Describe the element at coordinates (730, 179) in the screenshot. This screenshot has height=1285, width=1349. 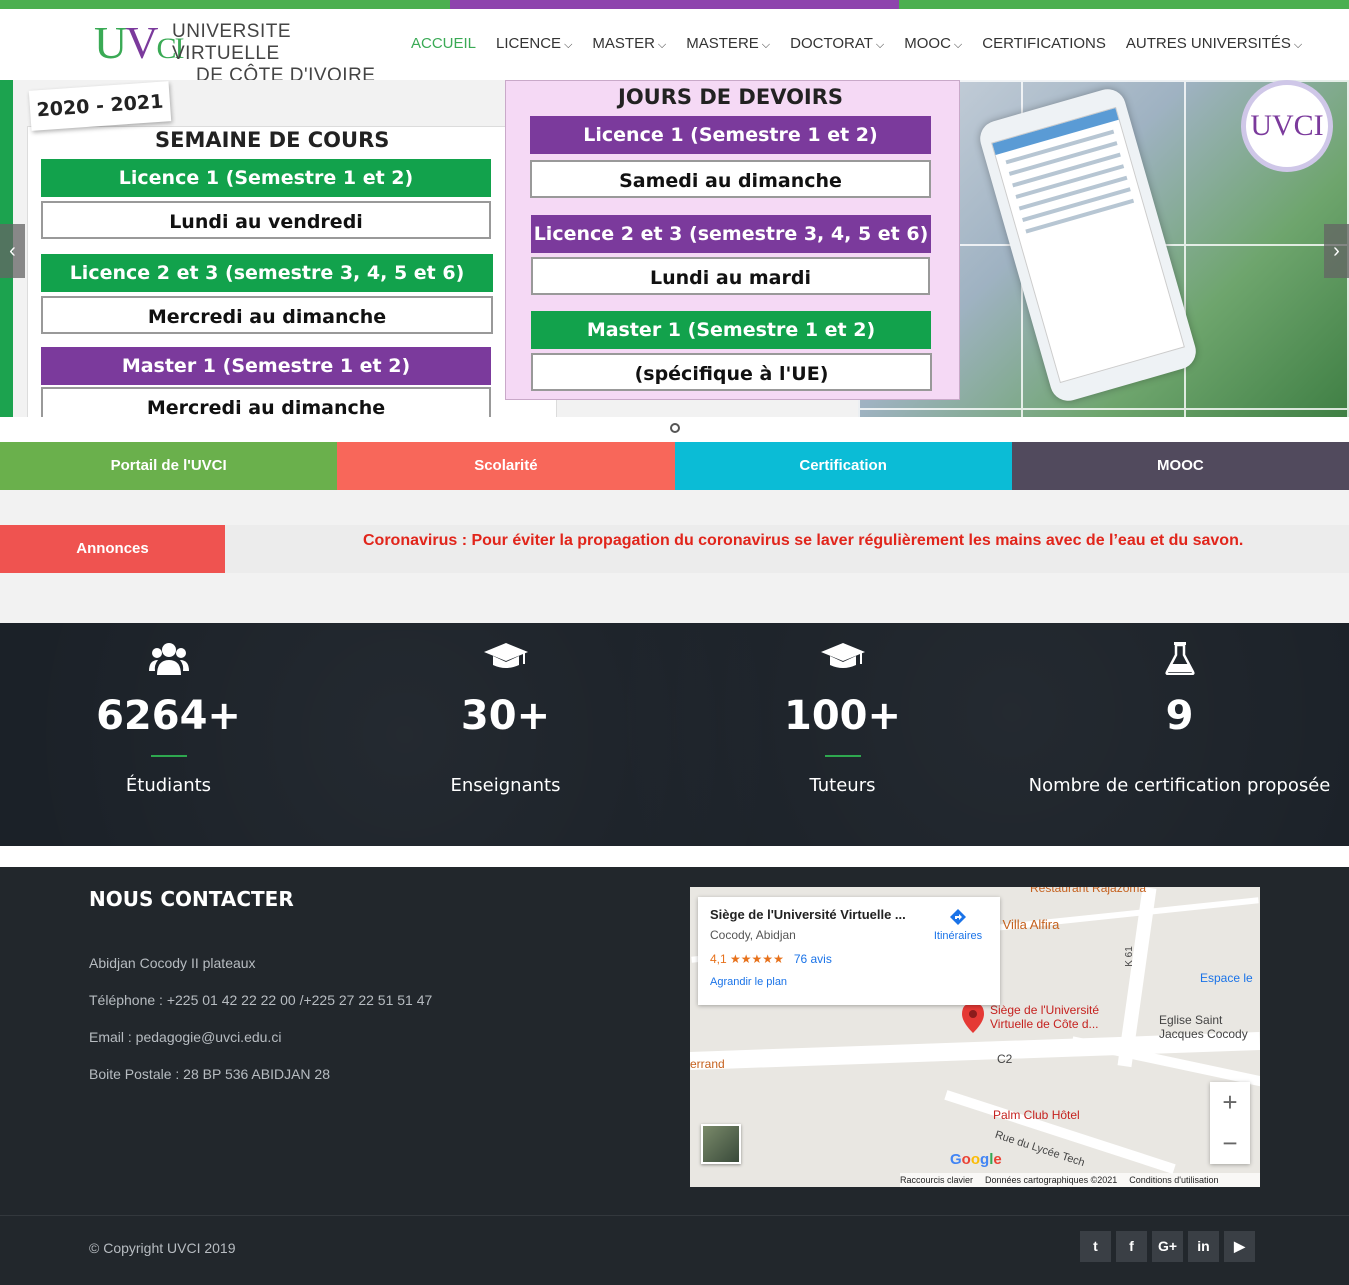
I see `right-row-1-value: Samedi au dimanche` at that location.